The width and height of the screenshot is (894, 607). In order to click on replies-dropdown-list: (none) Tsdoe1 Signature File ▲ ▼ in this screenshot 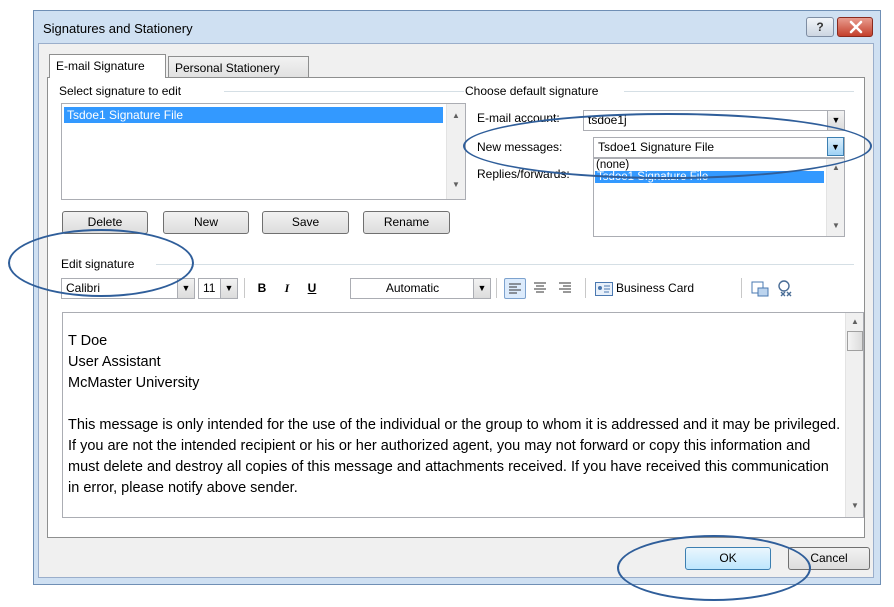, I will do `click(719, 197)`.